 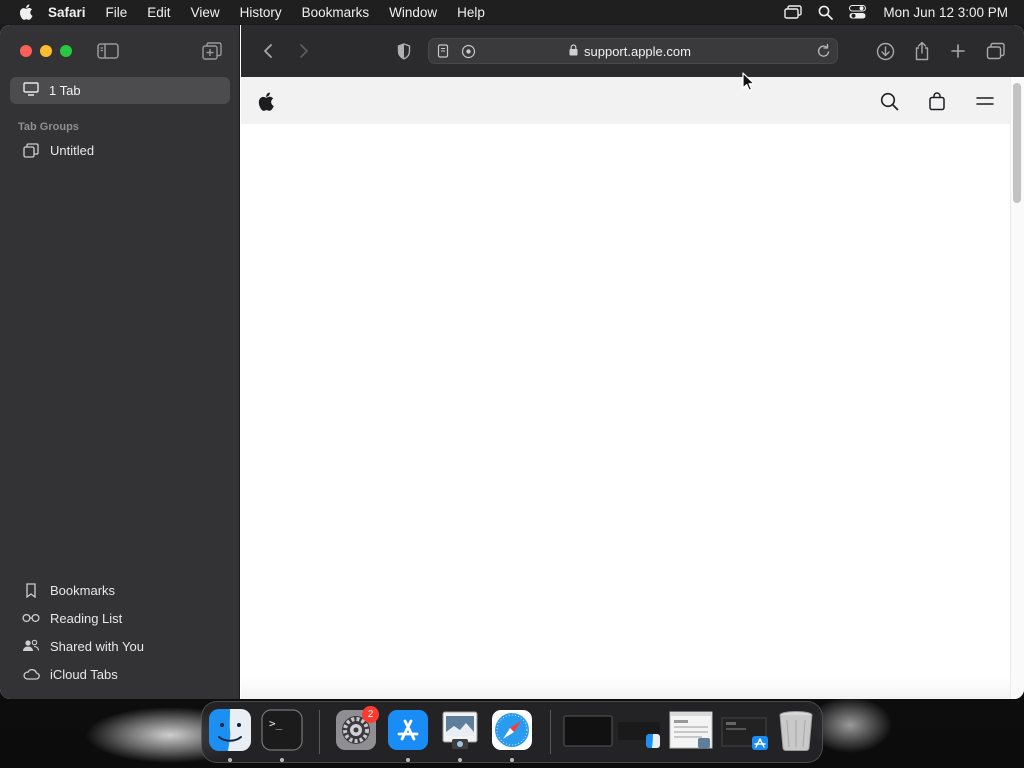 I want to click on menu-help: Help, so click(x=471, y=12).